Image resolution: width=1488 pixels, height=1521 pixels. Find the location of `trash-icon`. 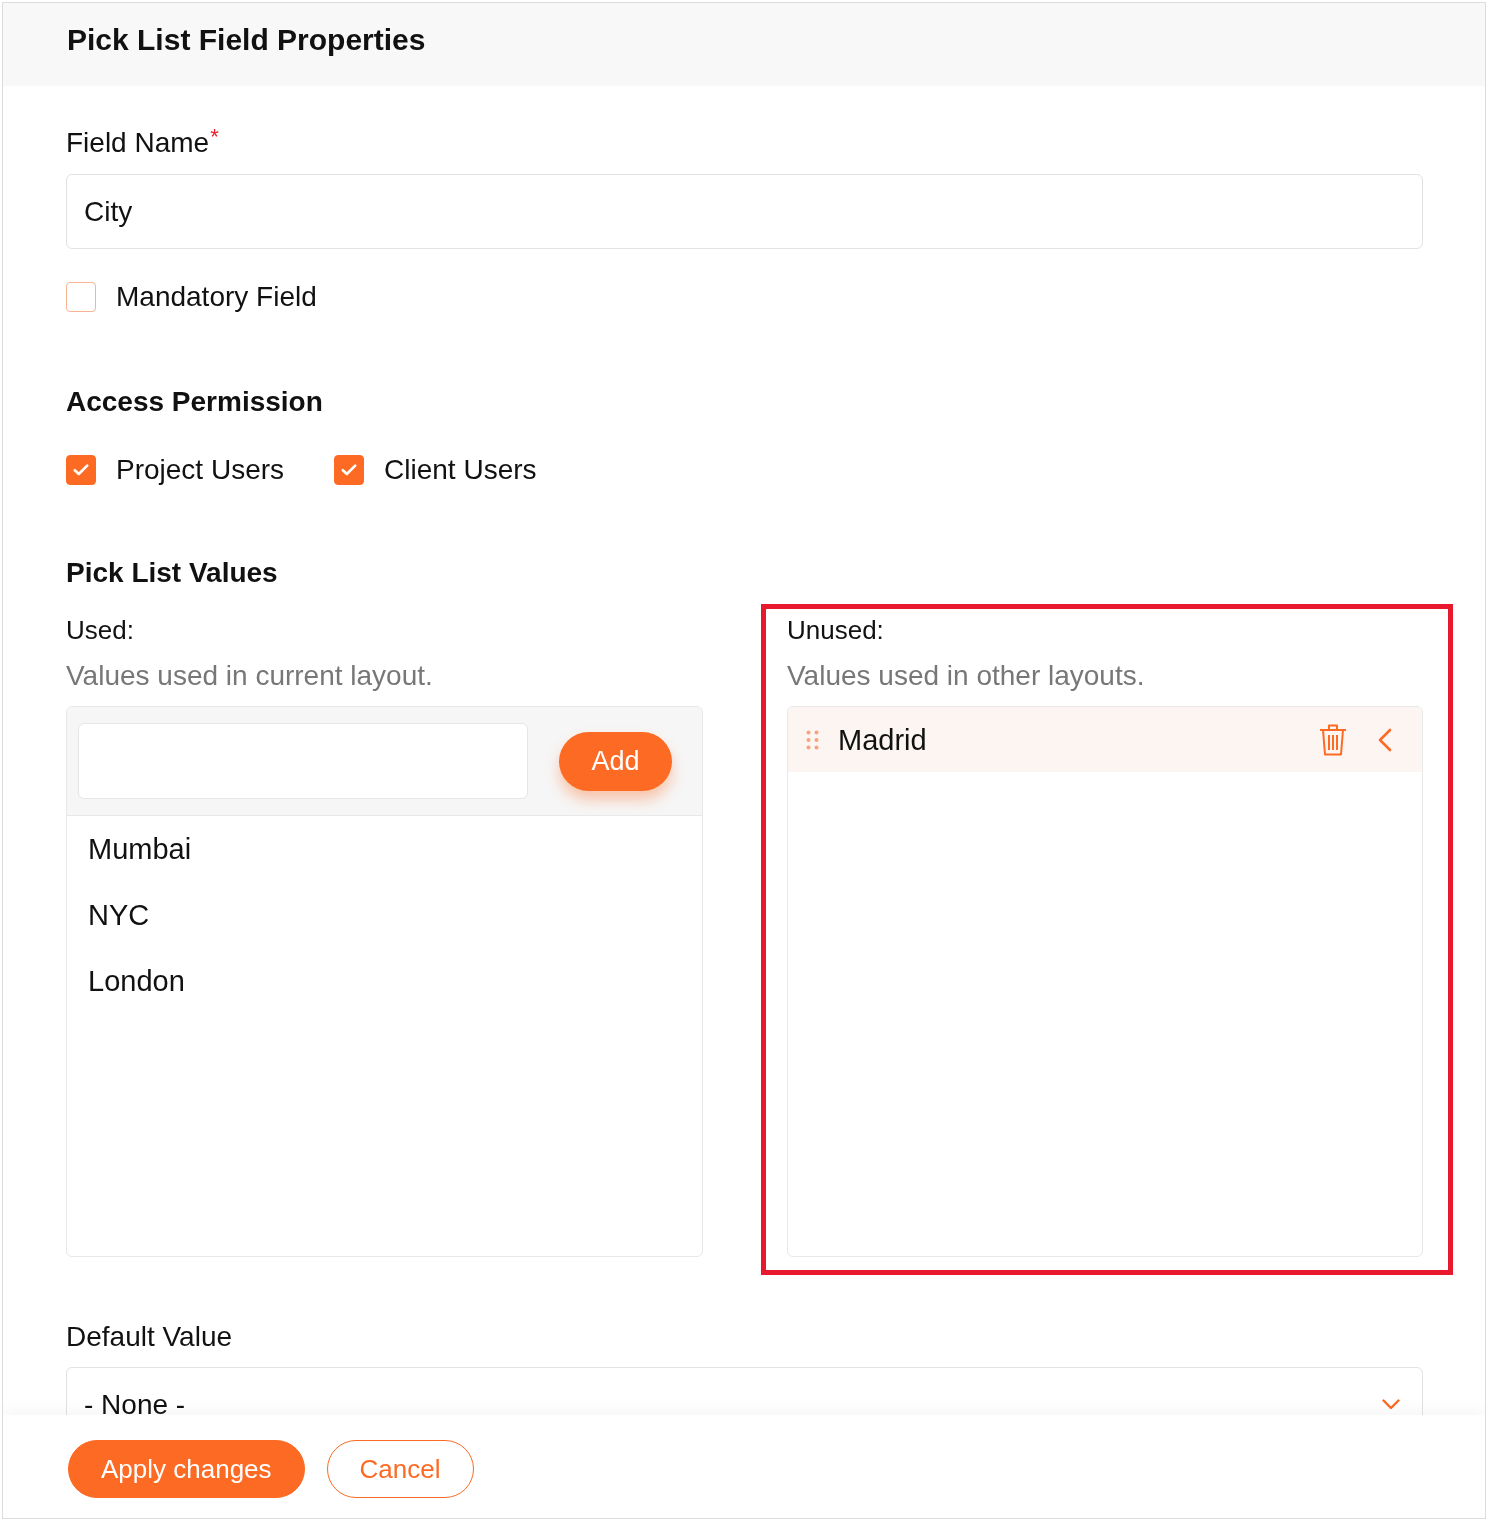

trash-icon is located at coordinates (1333, 739).